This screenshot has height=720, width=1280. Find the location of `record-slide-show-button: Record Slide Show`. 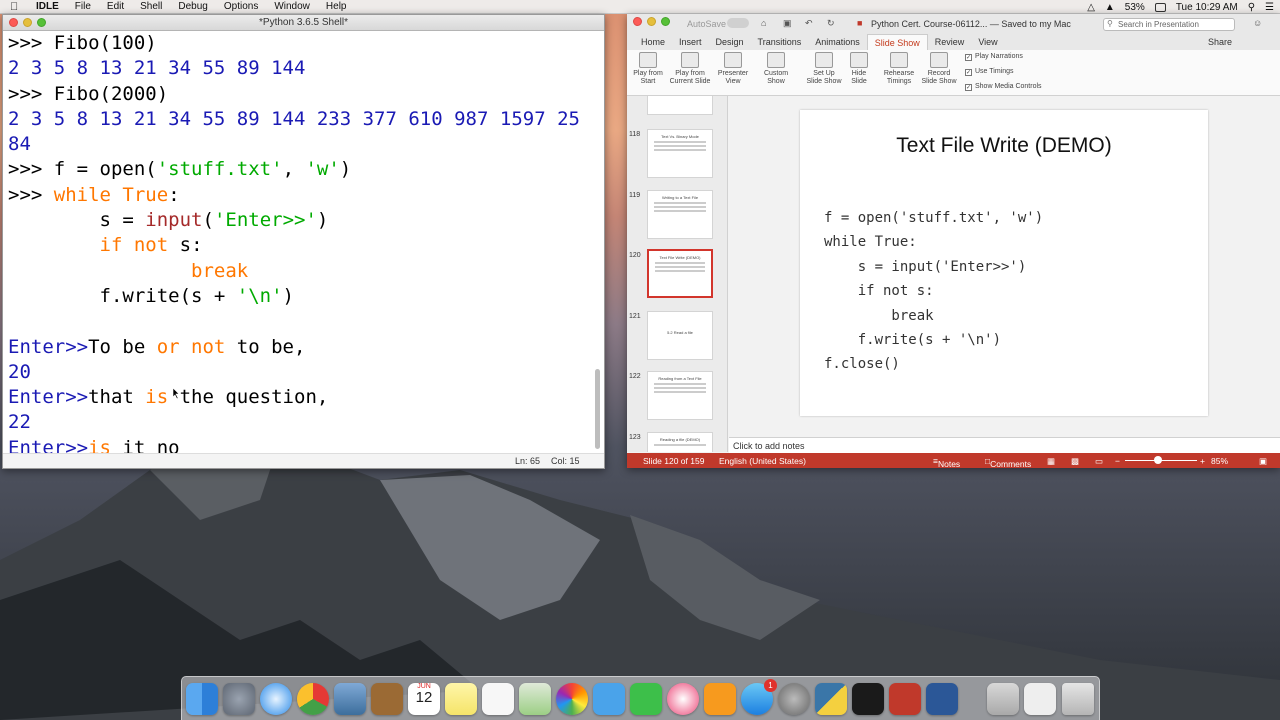

record-slide-show-button: Record Slide Show is located at coordinates (939, 69).